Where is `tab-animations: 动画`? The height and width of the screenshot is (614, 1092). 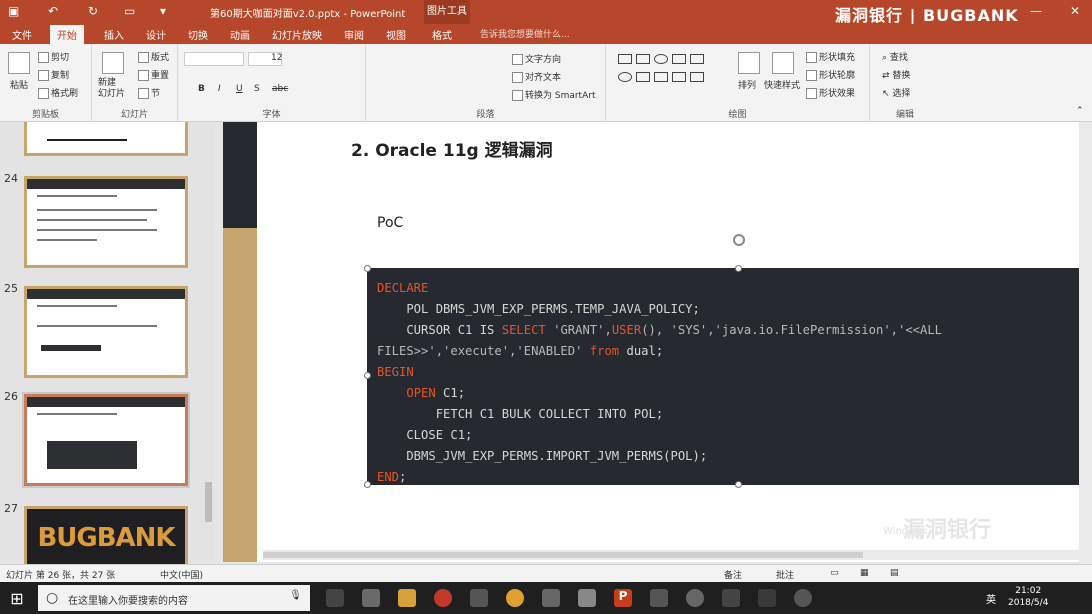
tab-animations: 动画 is located at coordinates (240, 34).